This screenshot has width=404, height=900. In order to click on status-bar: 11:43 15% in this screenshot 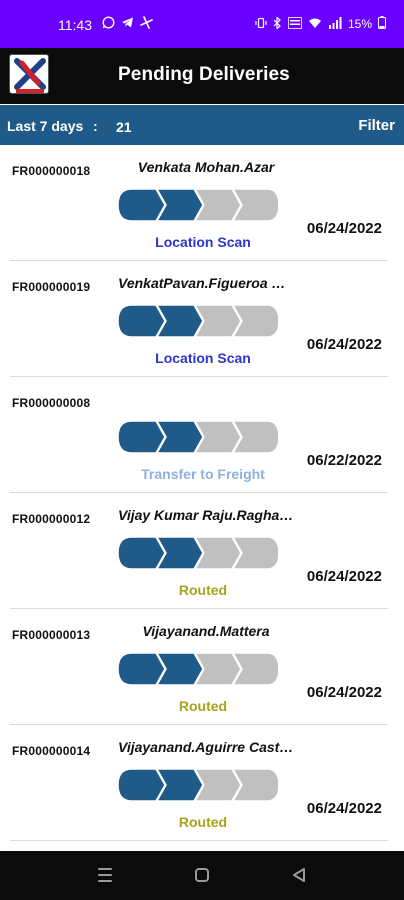, I will do `click(202, 24)`.